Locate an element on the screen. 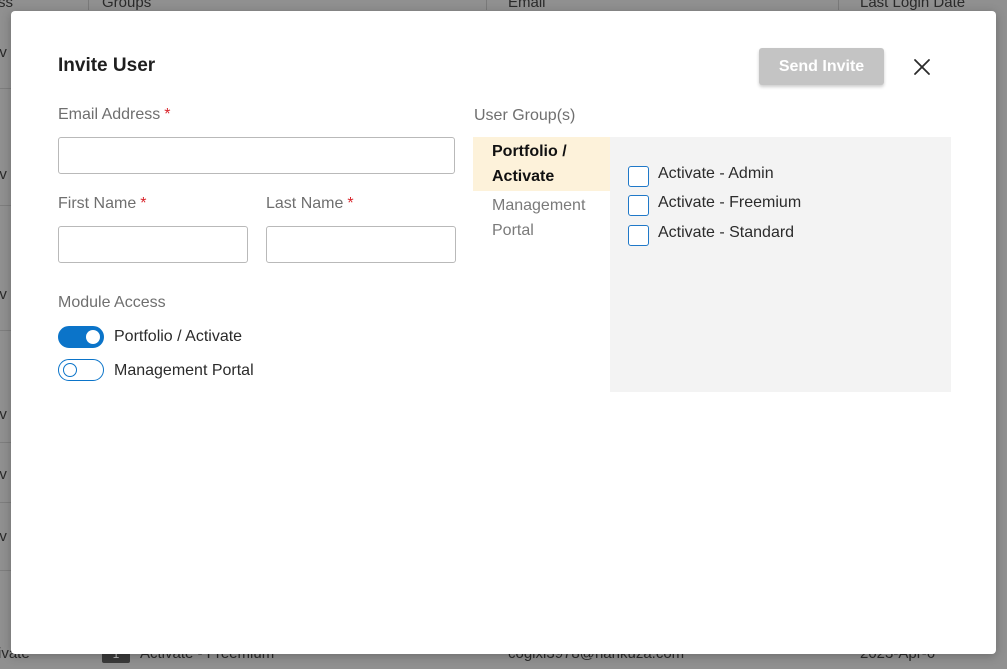  bg-column-header-last-login: Last Login Date is located at coordinates (913, 5).